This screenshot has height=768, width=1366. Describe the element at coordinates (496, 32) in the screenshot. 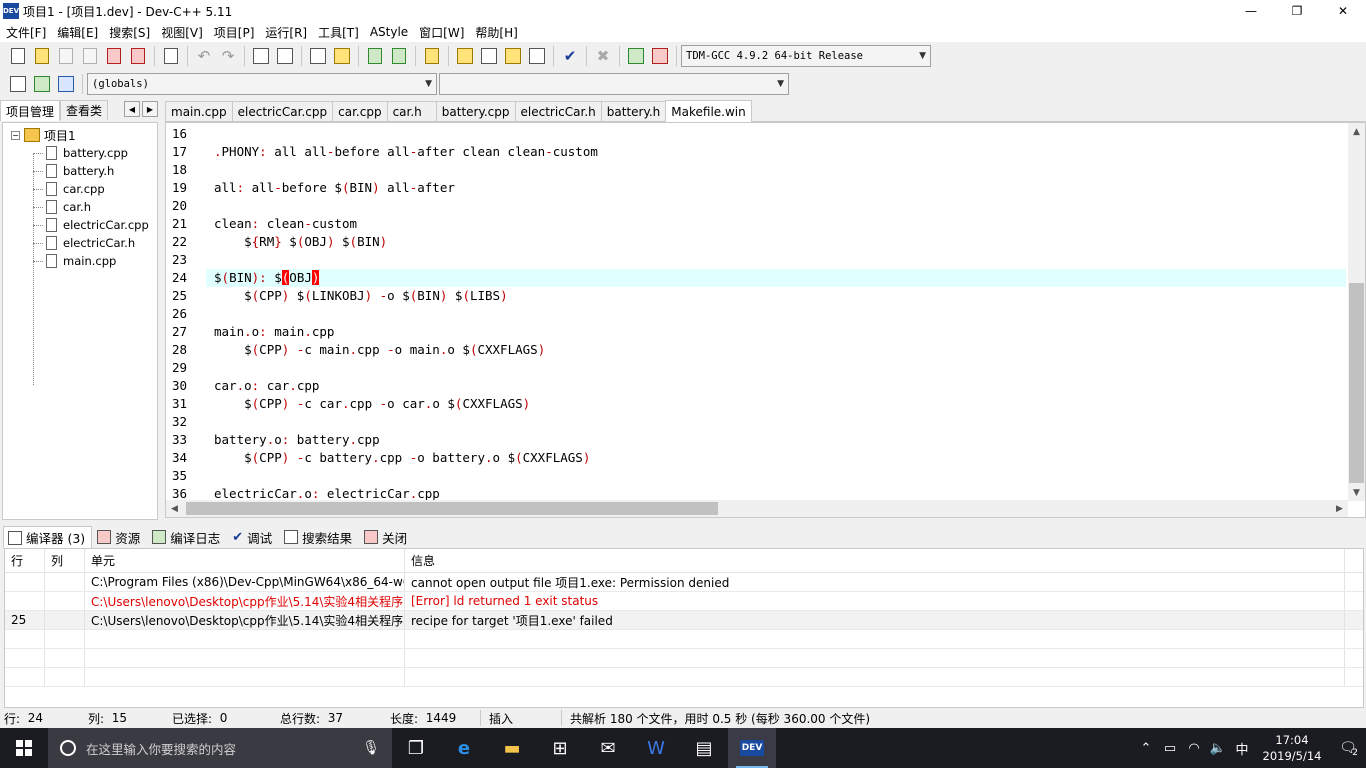

I see `menu-help: 帮助[H]` at that location.